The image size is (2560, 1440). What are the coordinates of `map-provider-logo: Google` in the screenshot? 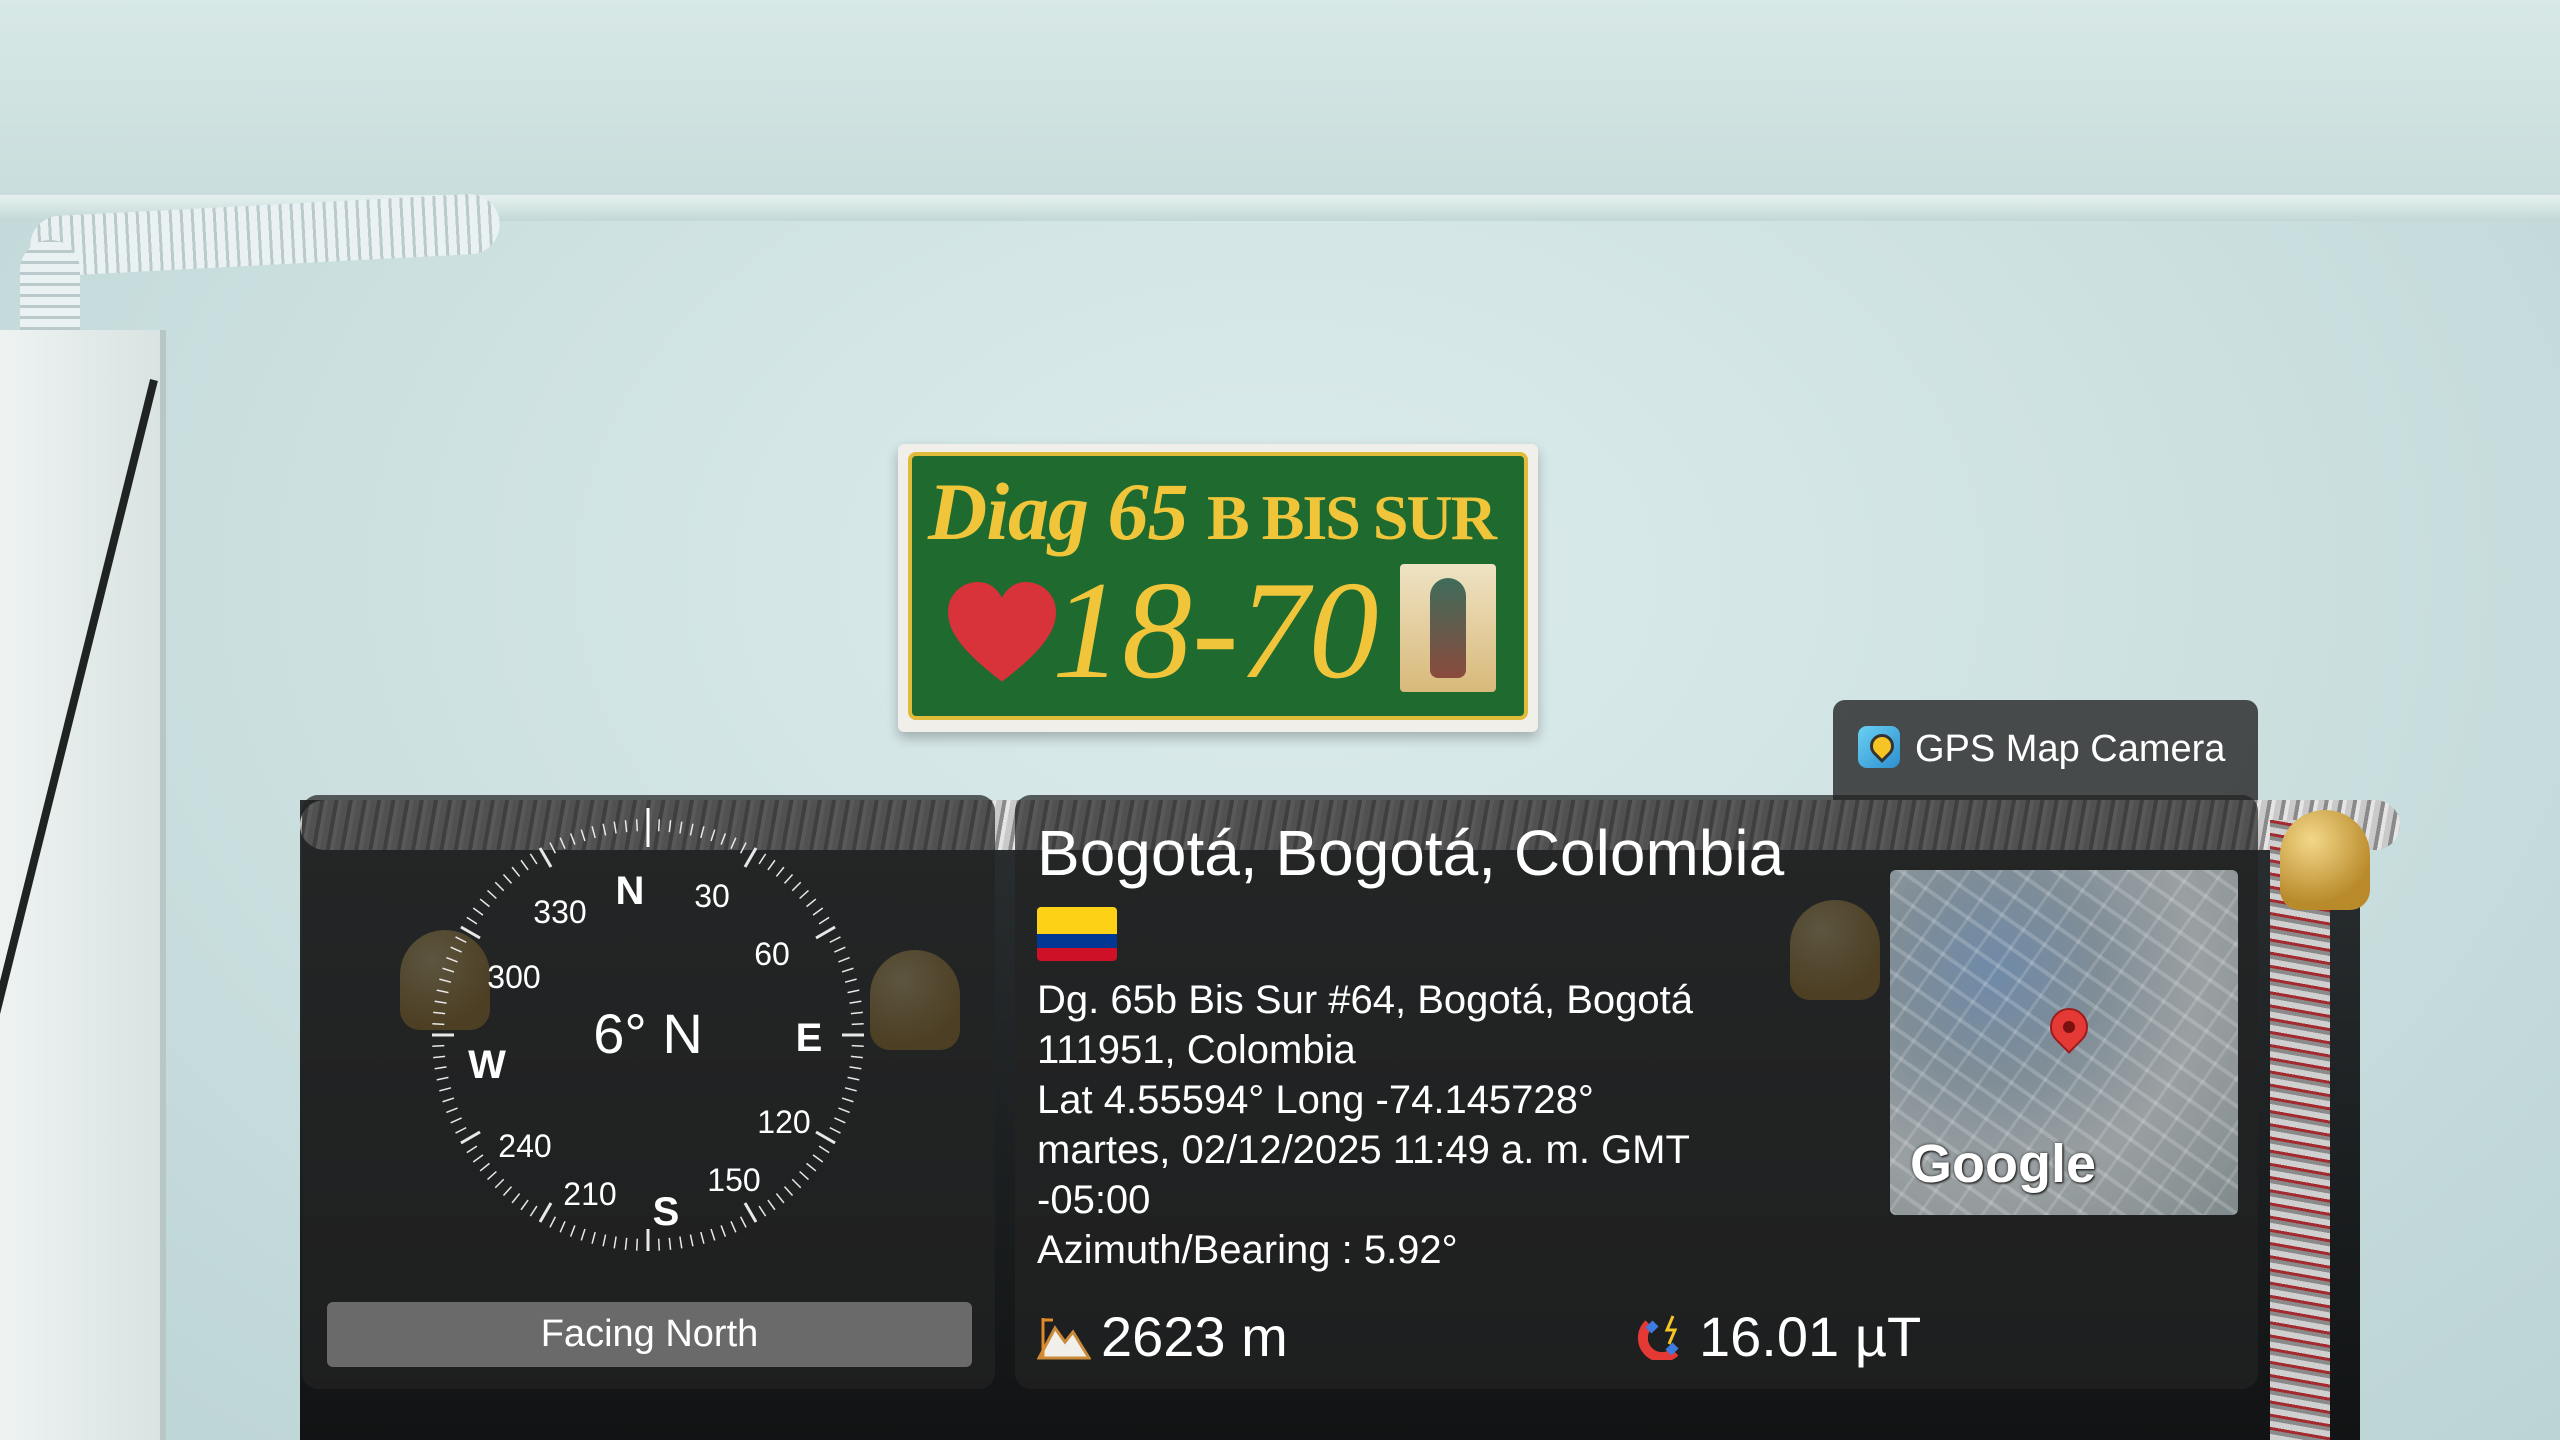 It's located at (2003, 1164).